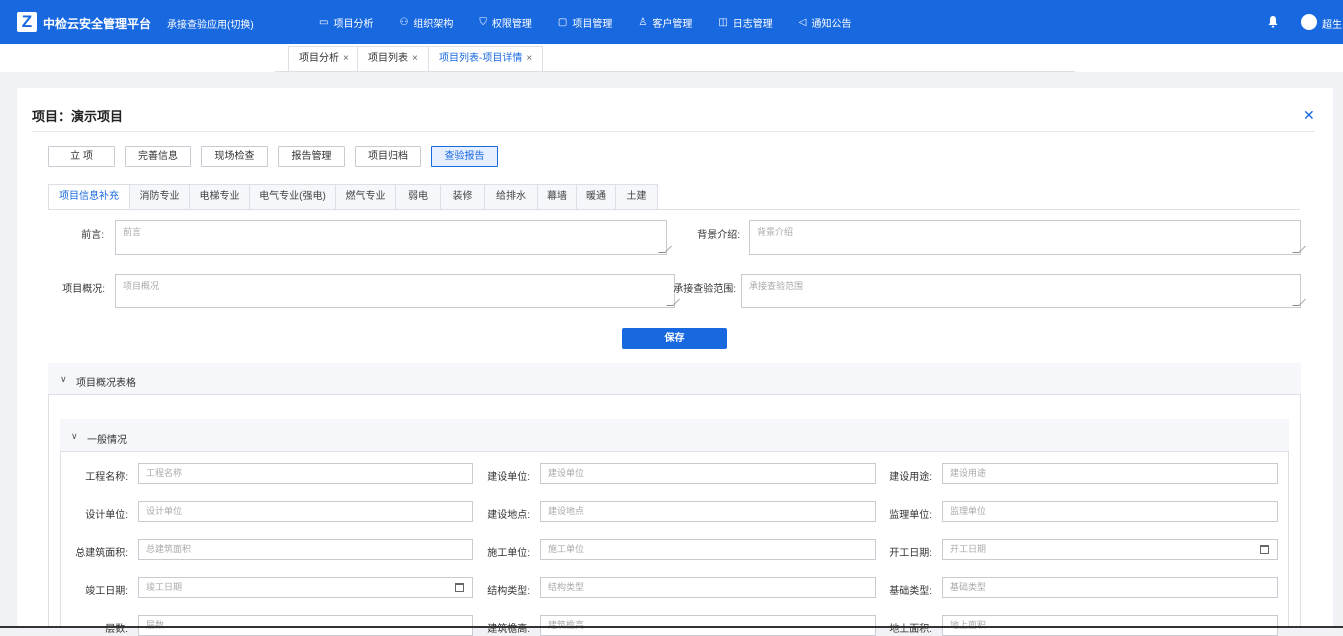 The width and height of the screenshot is (1343, 636). I want to click on field-label: 建设用途:, so click(910, 477).